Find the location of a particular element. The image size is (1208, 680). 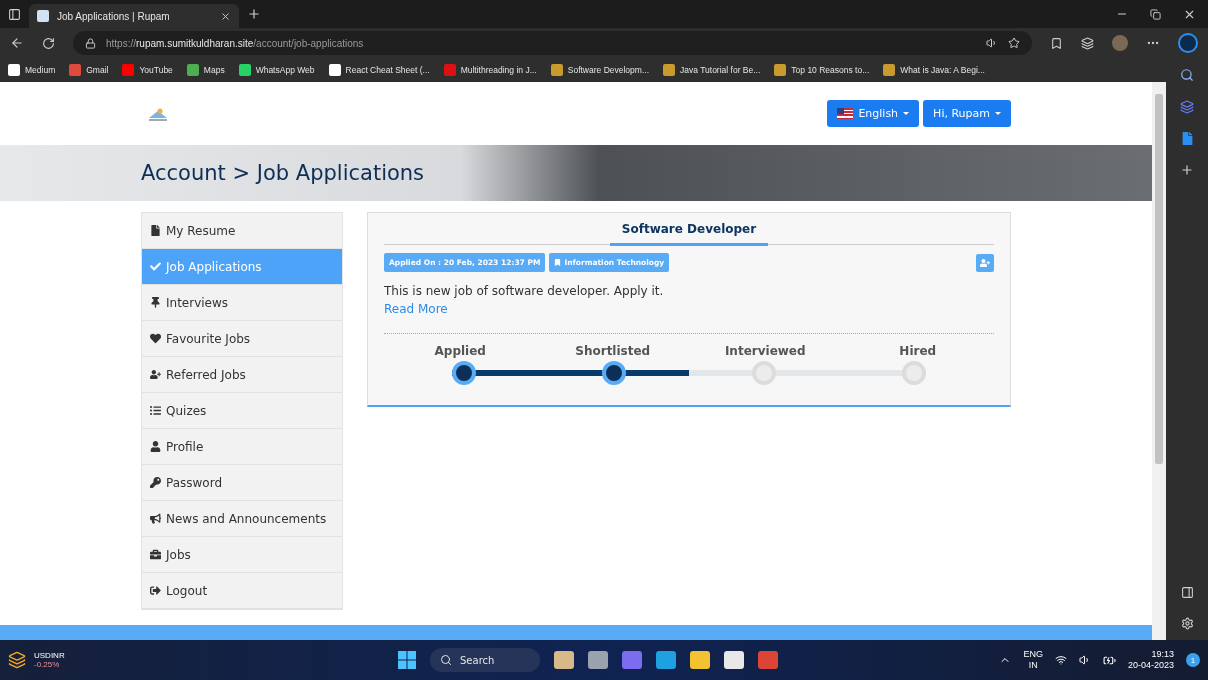

user-dropdown: Hi, Rupam is located at coordinates (967, 113).